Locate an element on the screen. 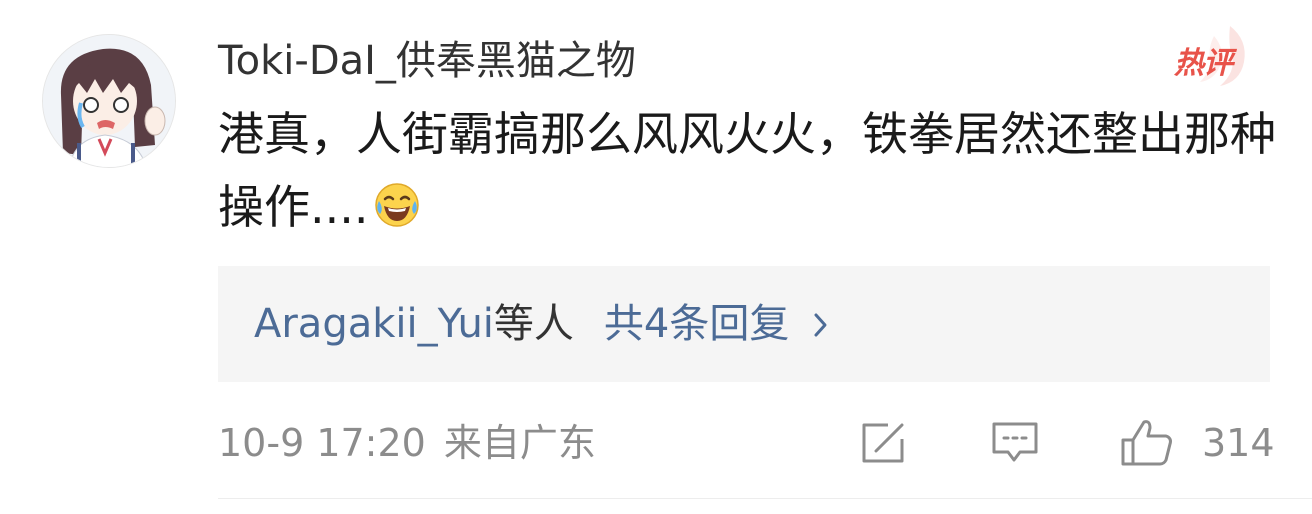  anime-girl-avatar-icon is located at coordinates (109, 101).